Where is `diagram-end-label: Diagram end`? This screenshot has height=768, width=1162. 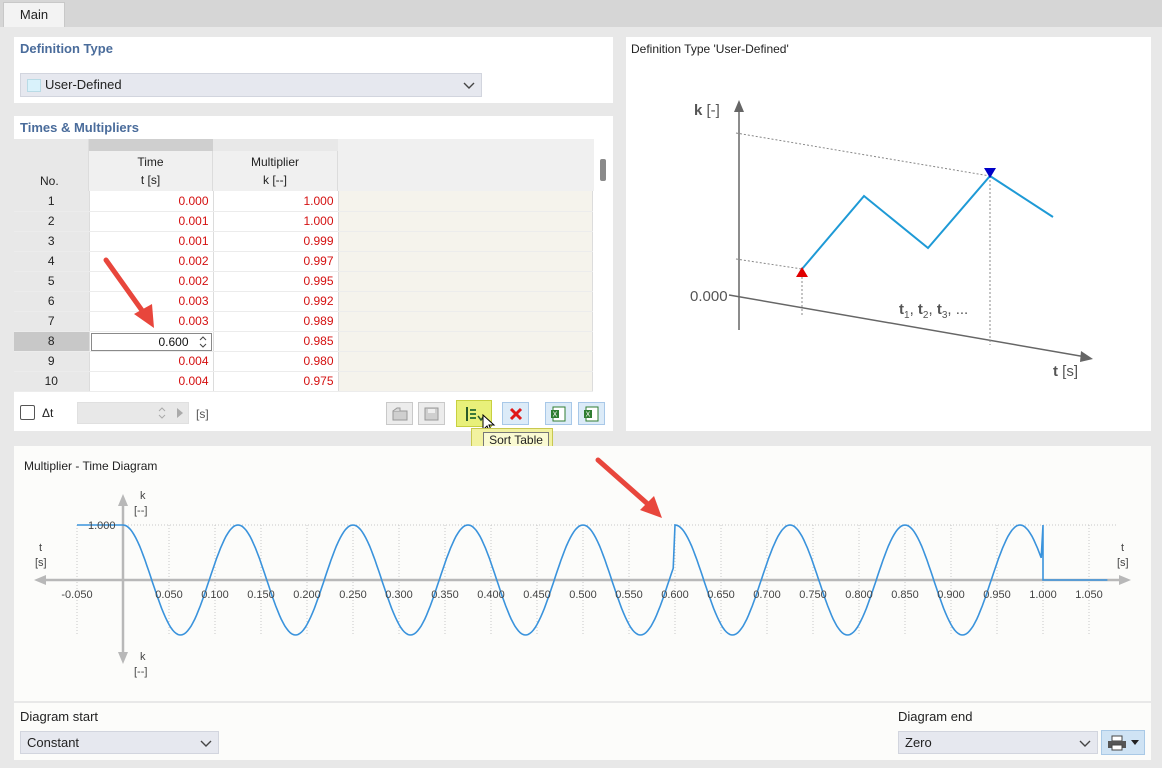
diagram-end-label: Diagram end is located at coordinates (935, 716).